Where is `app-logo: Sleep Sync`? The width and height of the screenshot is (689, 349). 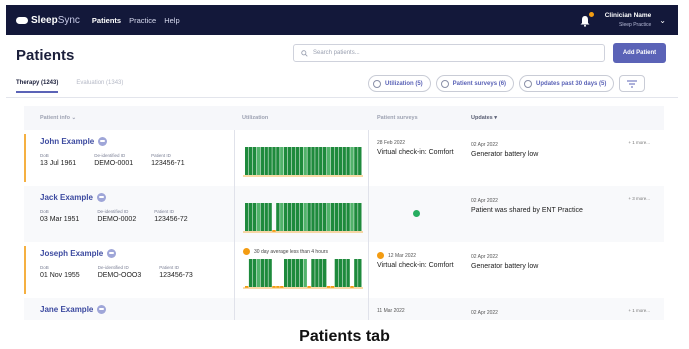 app-logo: Sleep Sync is located at coordinates (48, 20).